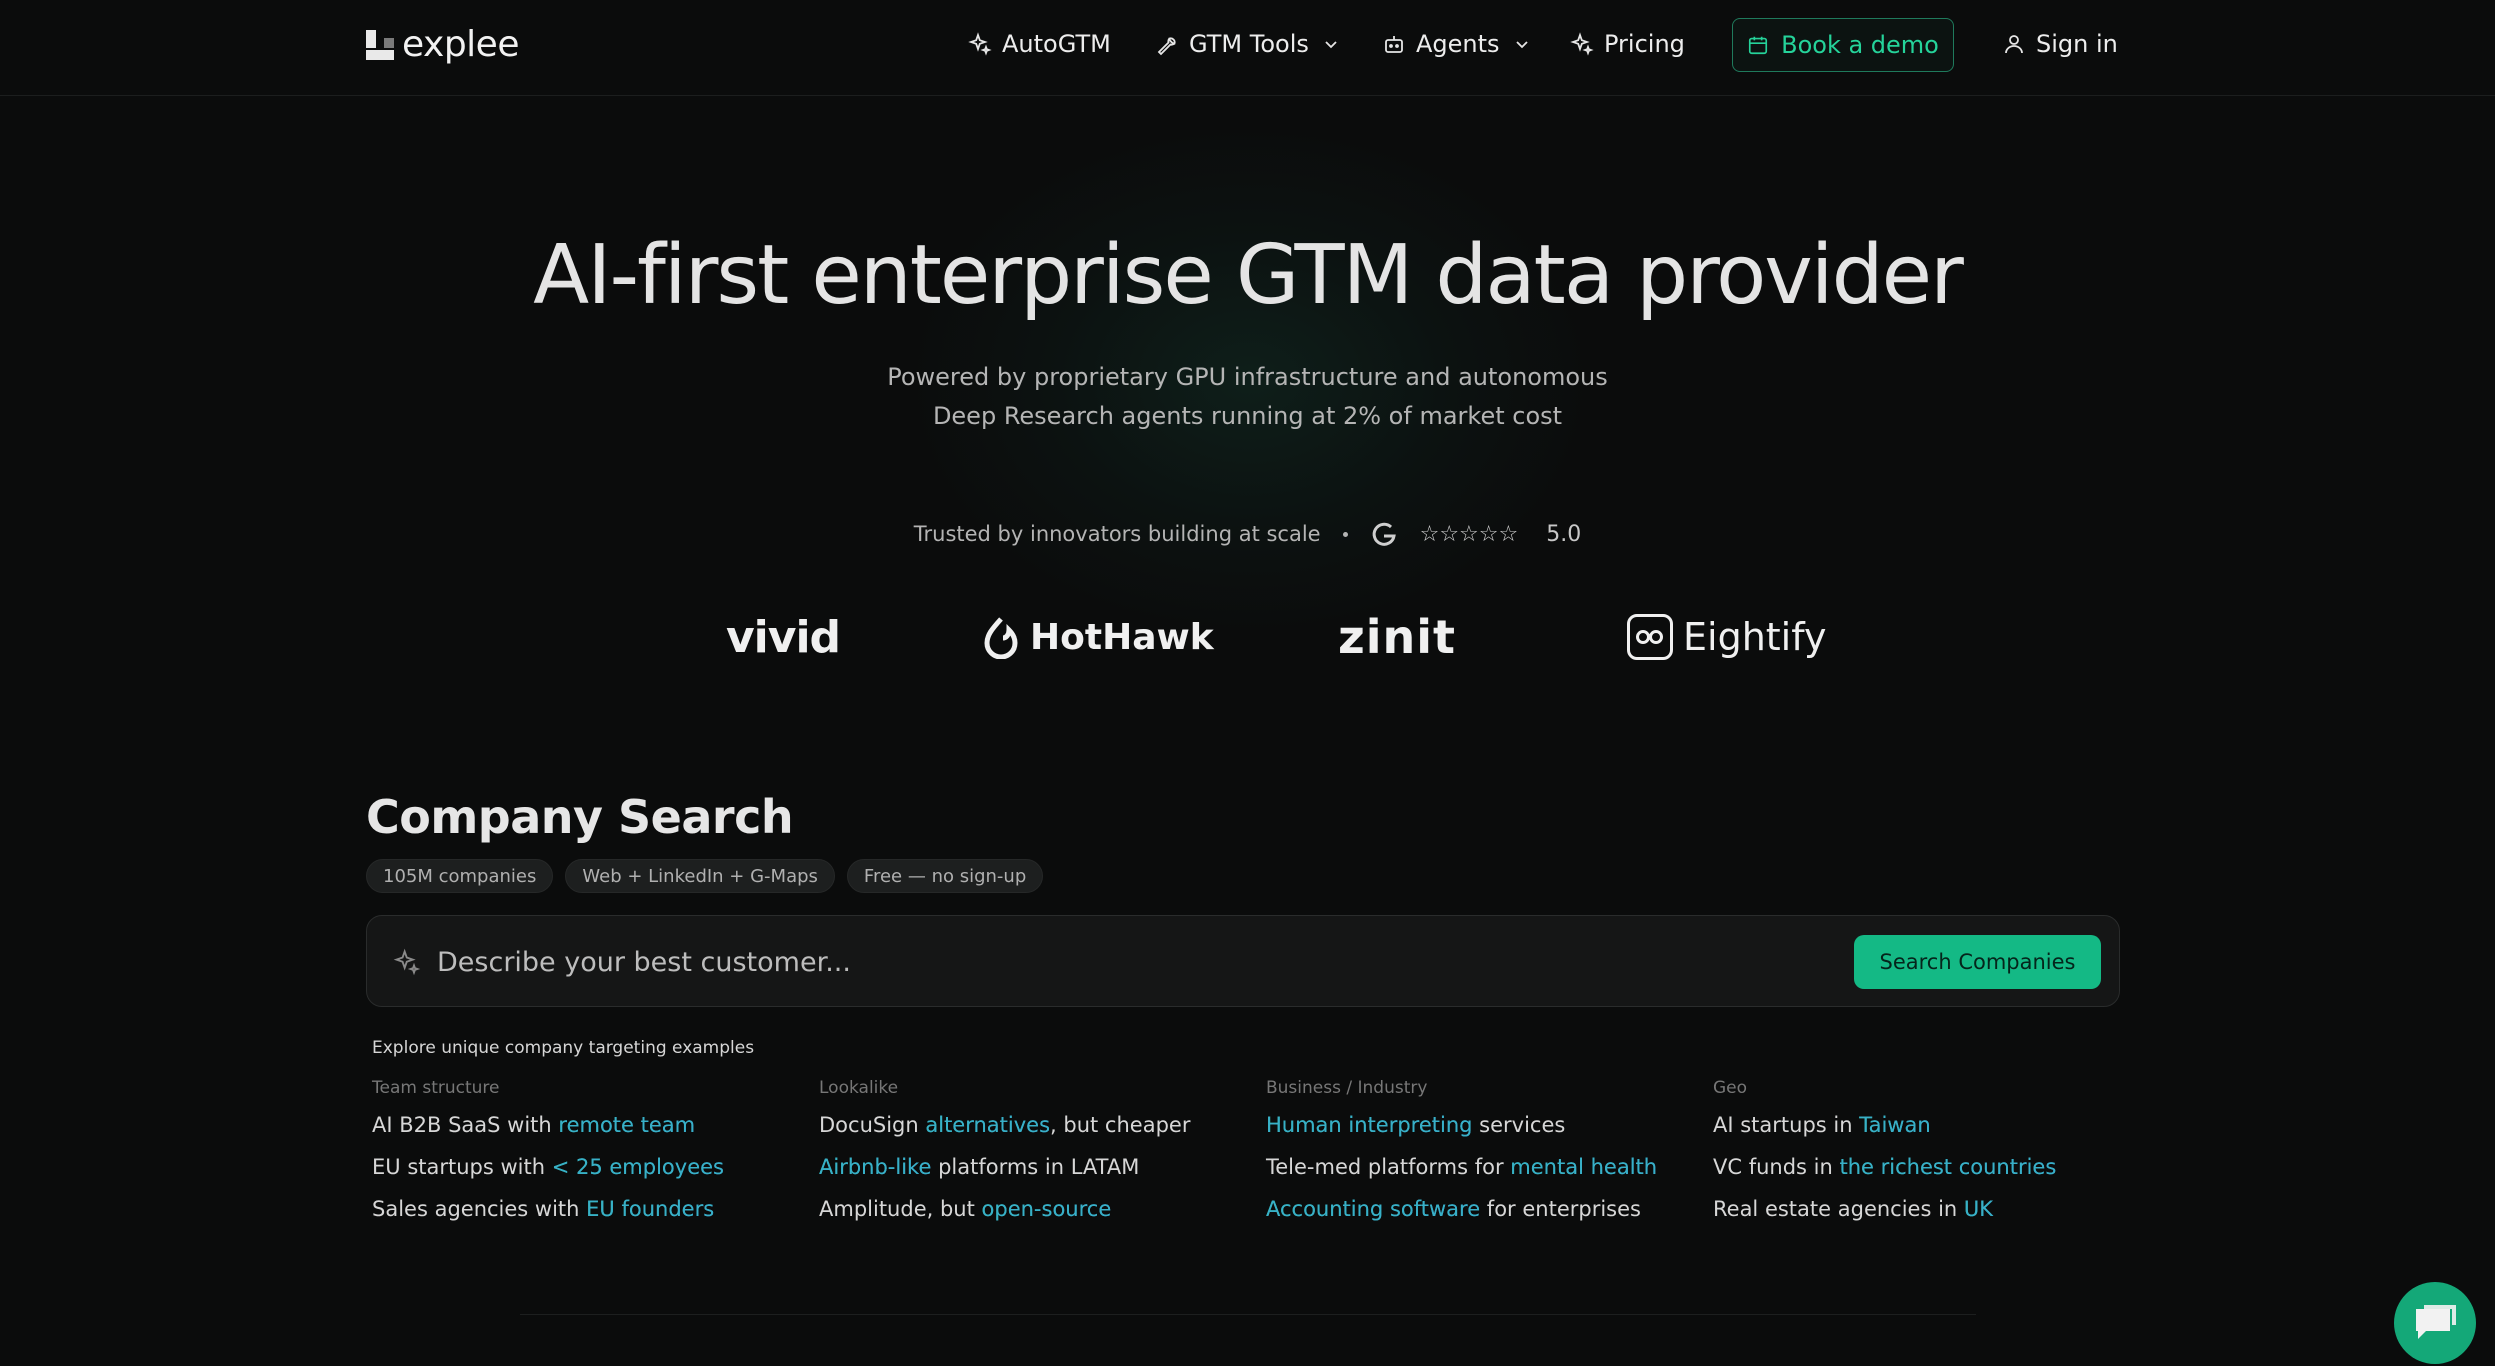  What do you see at coordinates (1117, 534) in the screenshot?
I see `trust-text: Trusted by innovators building at scale` at bounding box center [1117, 534].